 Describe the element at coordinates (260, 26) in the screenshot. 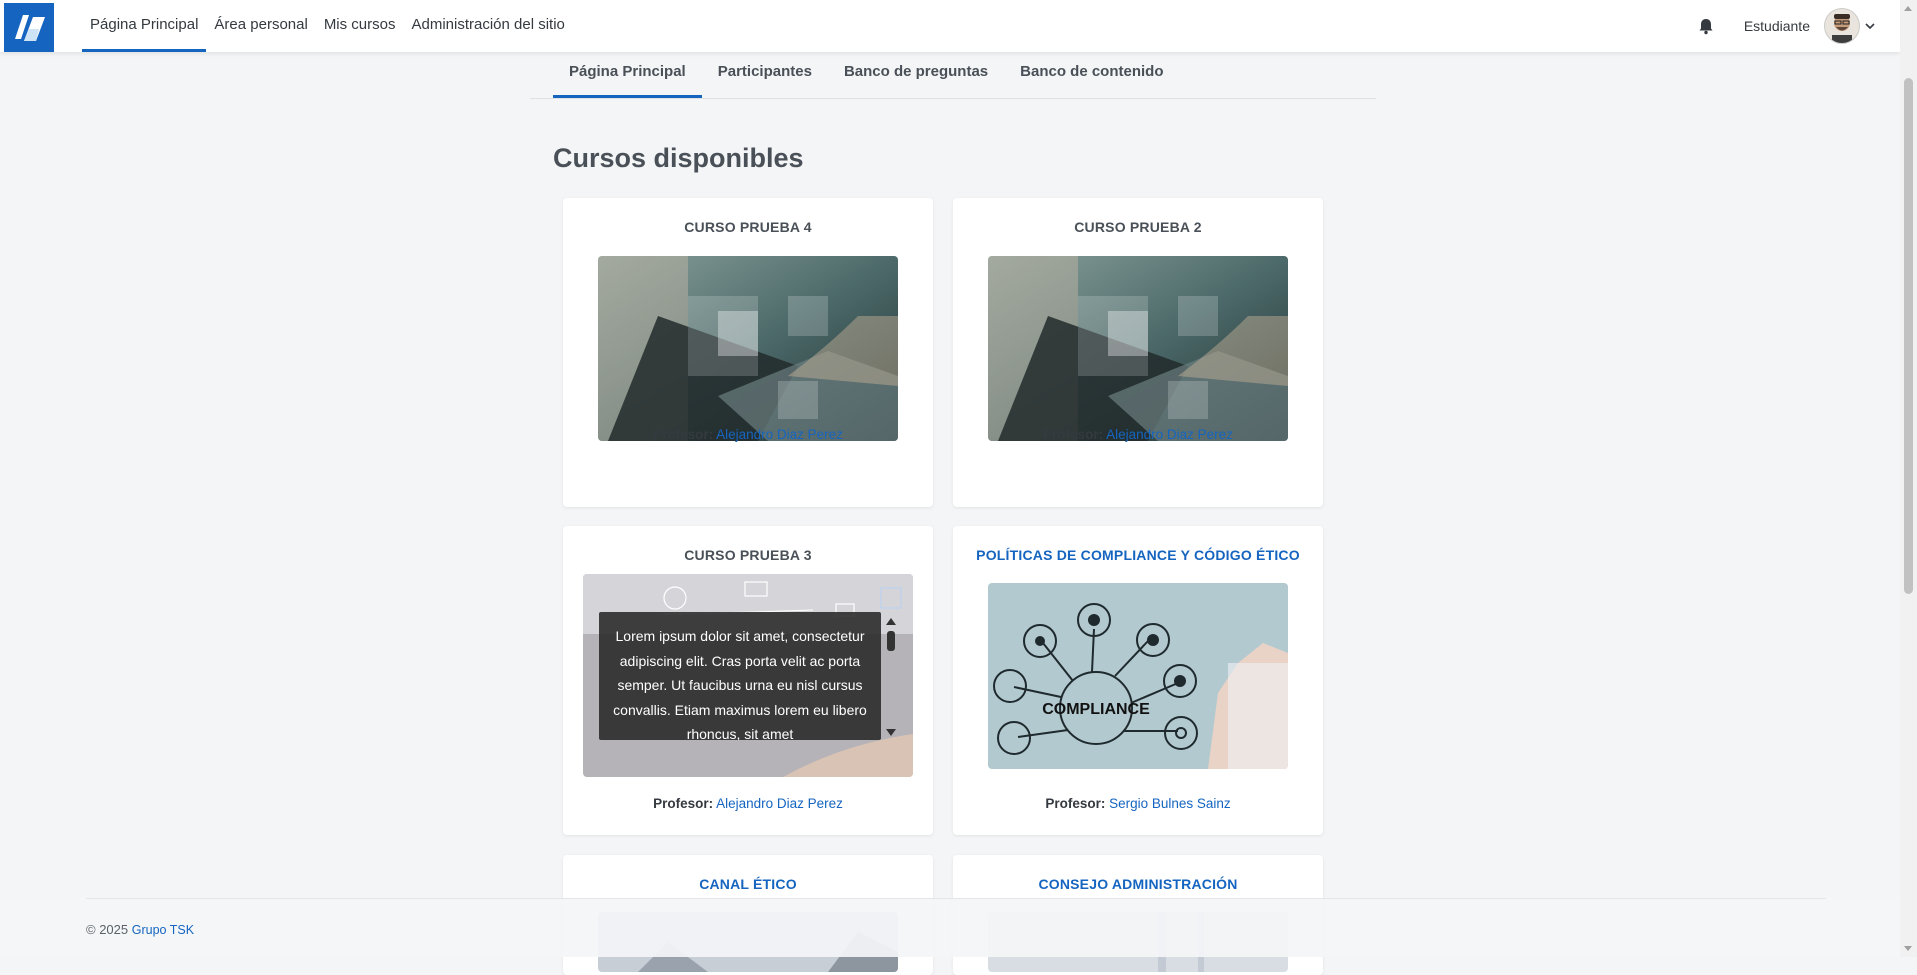

I see `nav-item-area-personal: Área personal` at that location.